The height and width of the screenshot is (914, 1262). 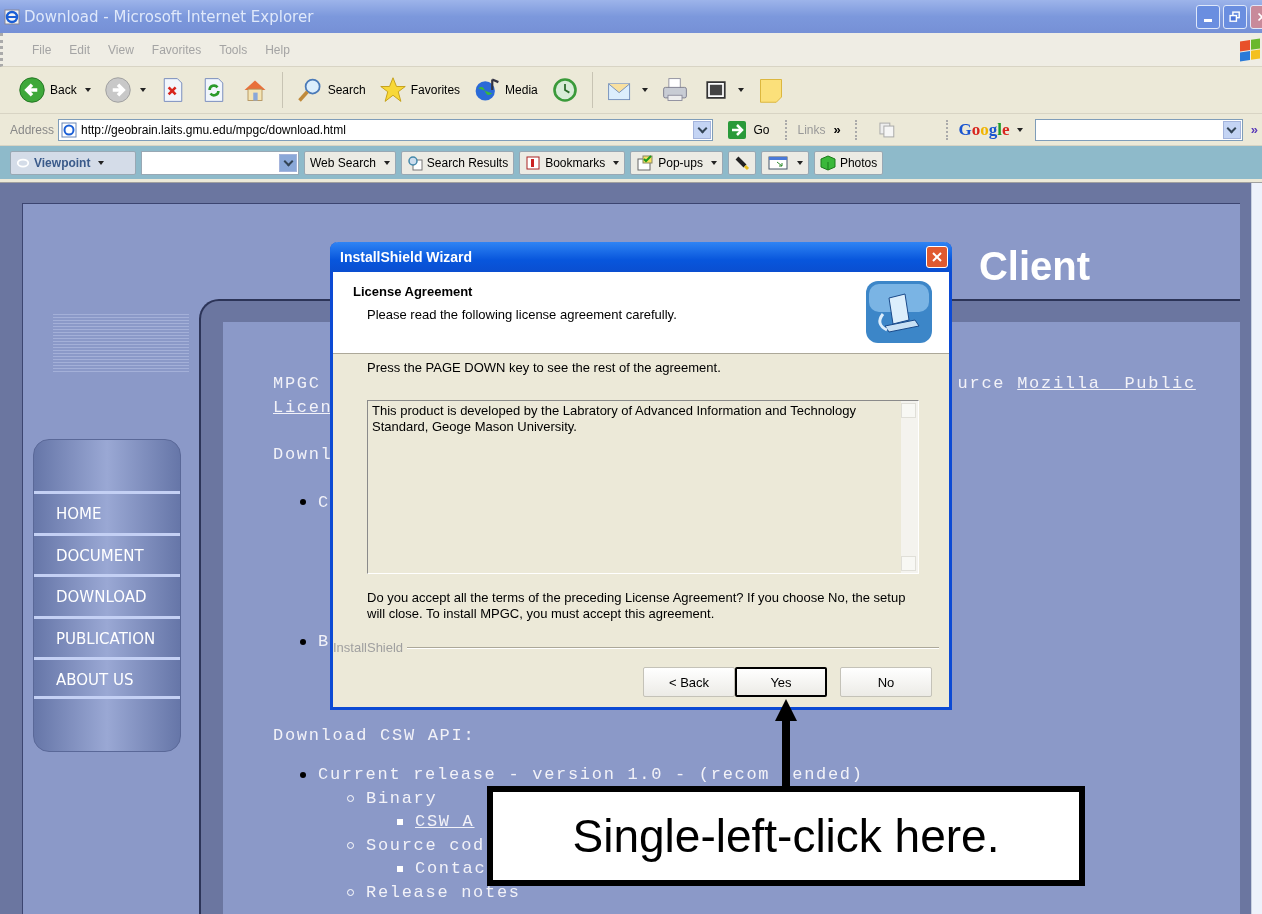 What do you see at coordinates (392, 90) in the screenshot?
I see `star-icon` at bounding box center [392, 90].